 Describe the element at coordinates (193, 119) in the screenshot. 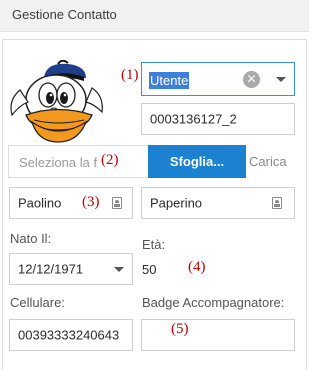

I see `contact-code-value: 0003136127_2` at that location.